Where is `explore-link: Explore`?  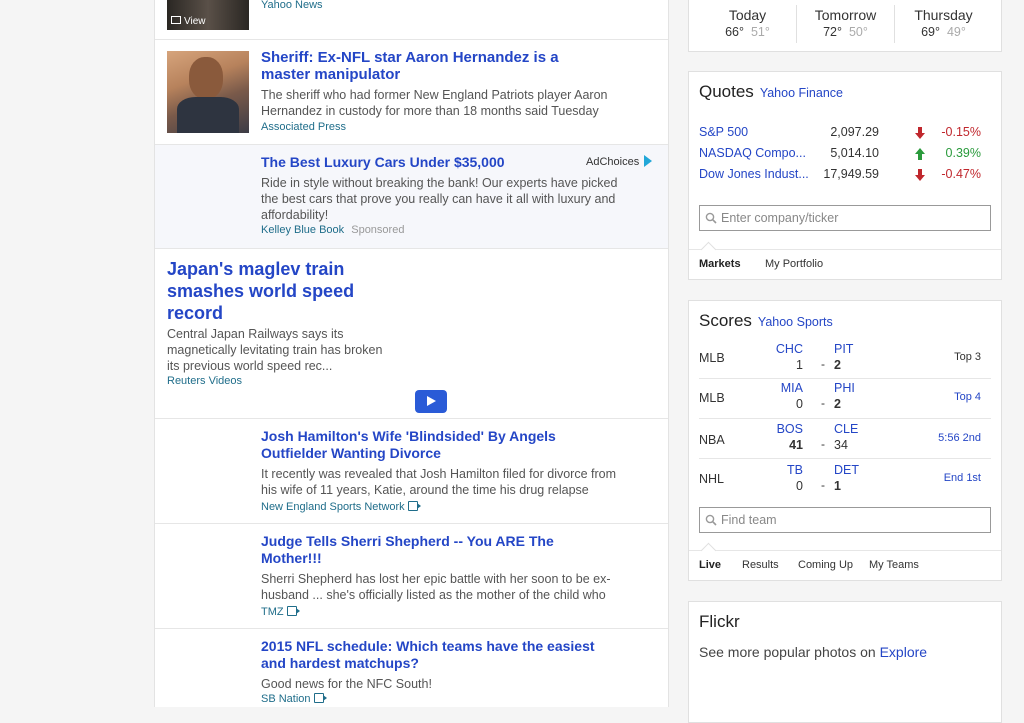 explore-link: Explore is located at coordinates (903, 652).